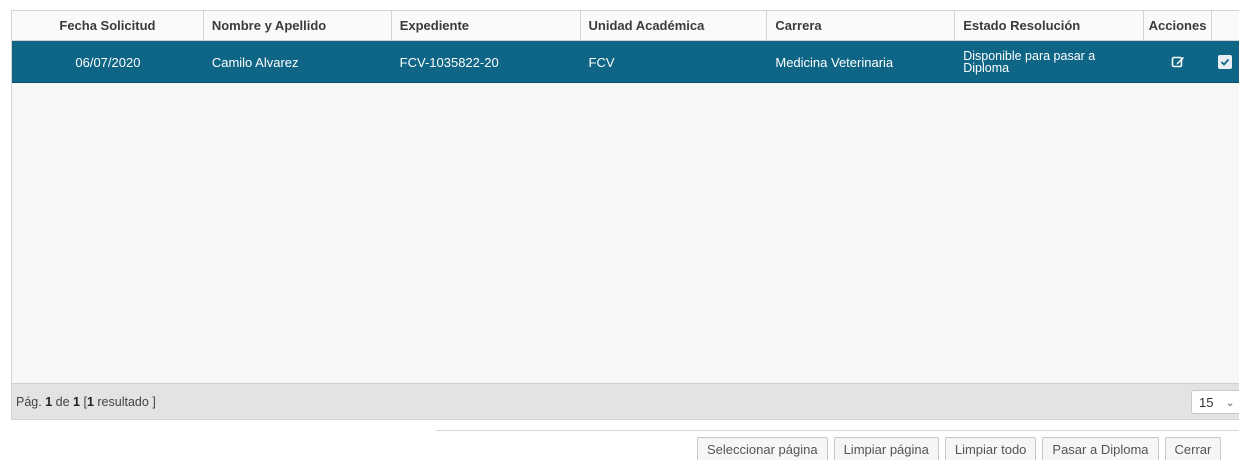 The image size is (1239, 460). I want to click on edit-icon, so click(1178, 62).